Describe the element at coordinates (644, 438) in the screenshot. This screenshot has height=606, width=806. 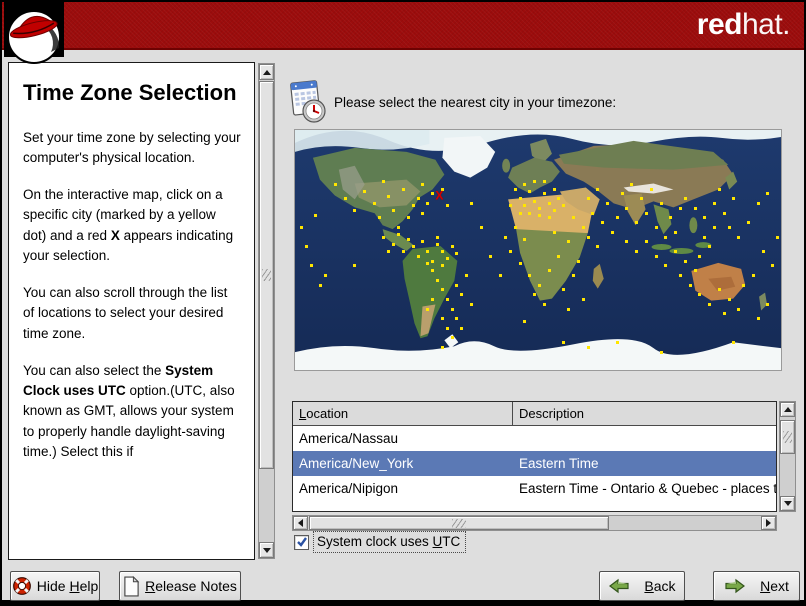
I see `cell-description` at that location.